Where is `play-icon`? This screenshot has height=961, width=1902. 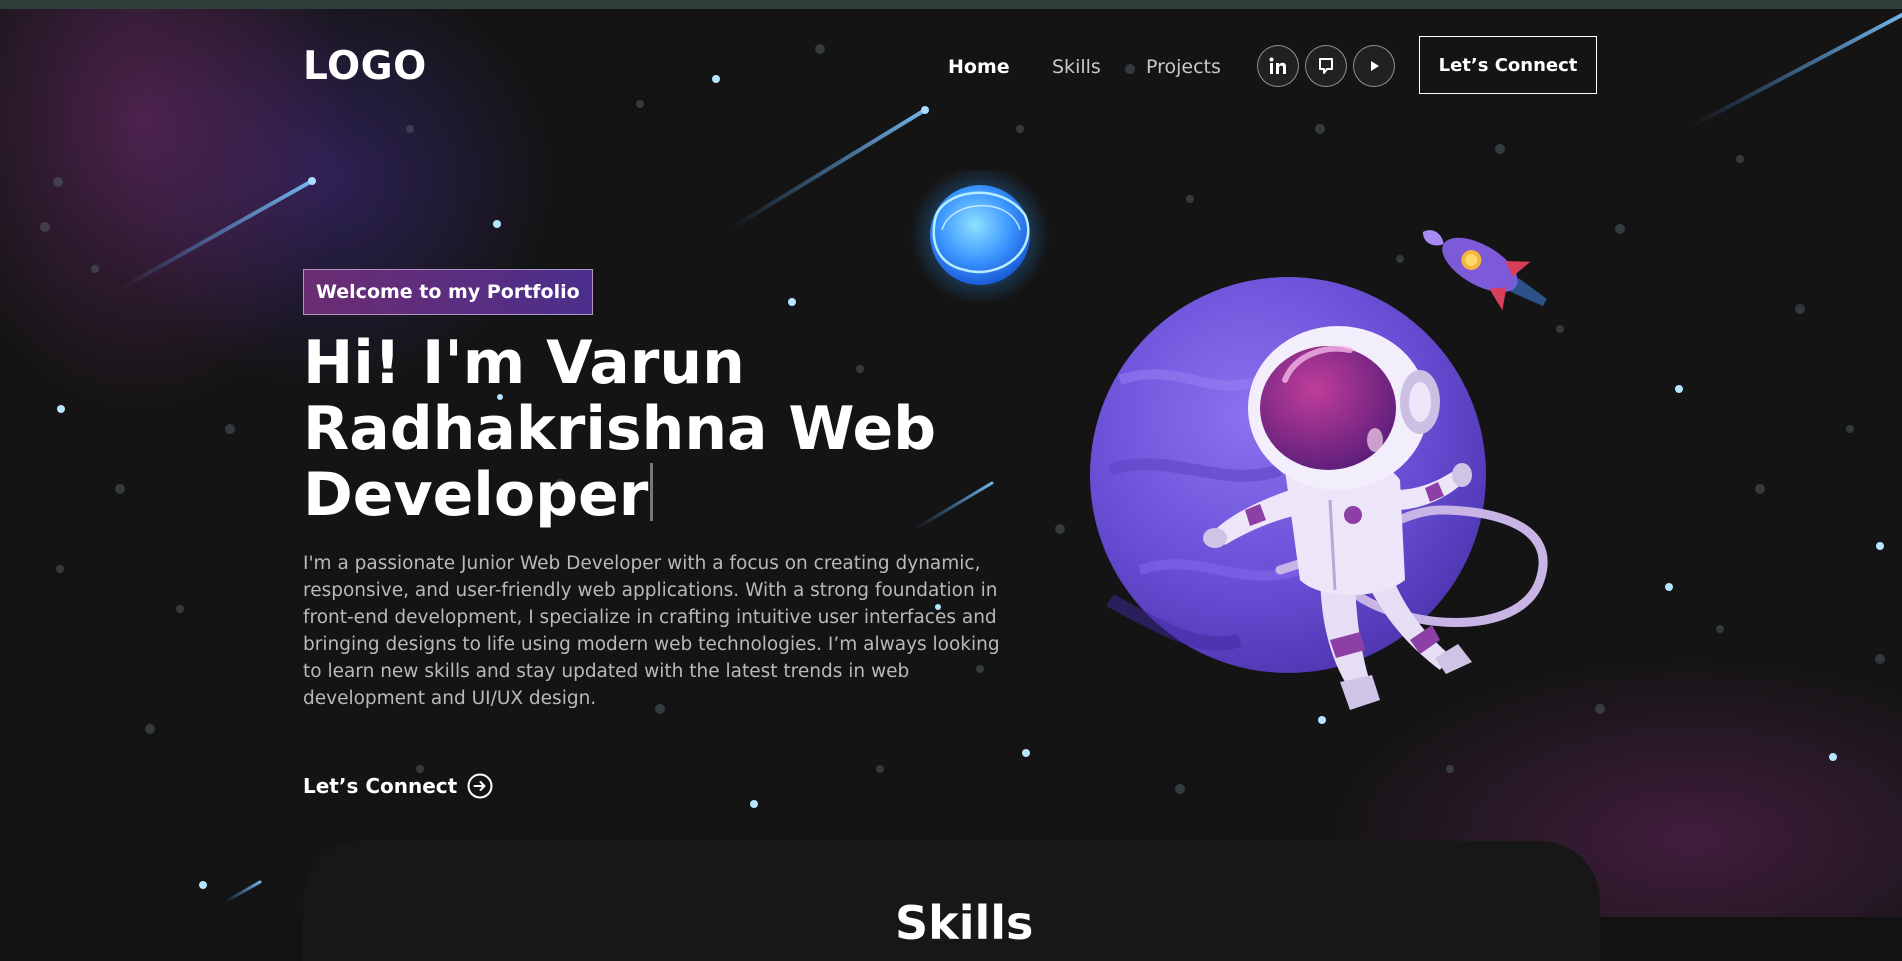 play-icon is located at coordinates (1375, 66).